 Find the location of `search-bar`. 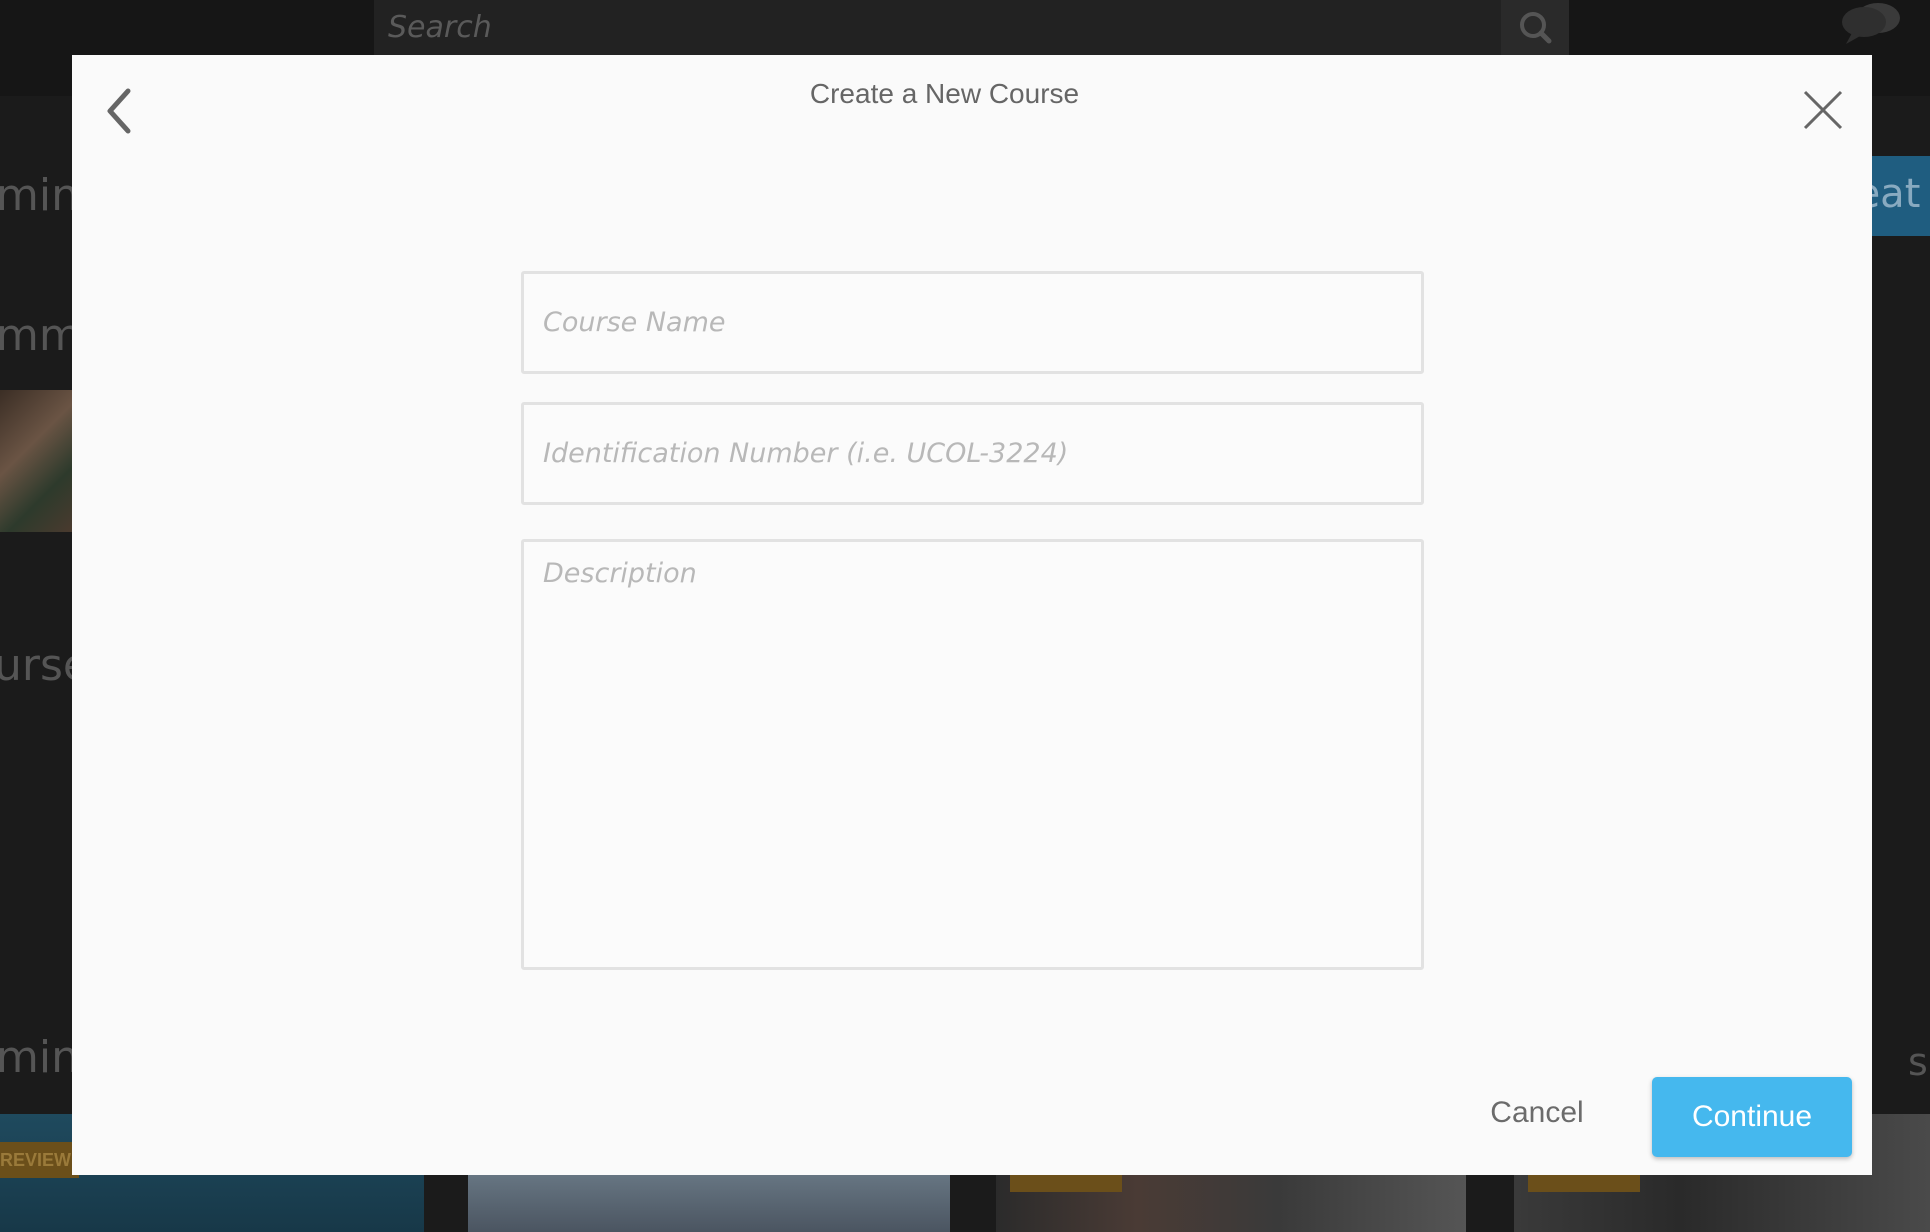

search-bar is located at coordinates (971, 27).